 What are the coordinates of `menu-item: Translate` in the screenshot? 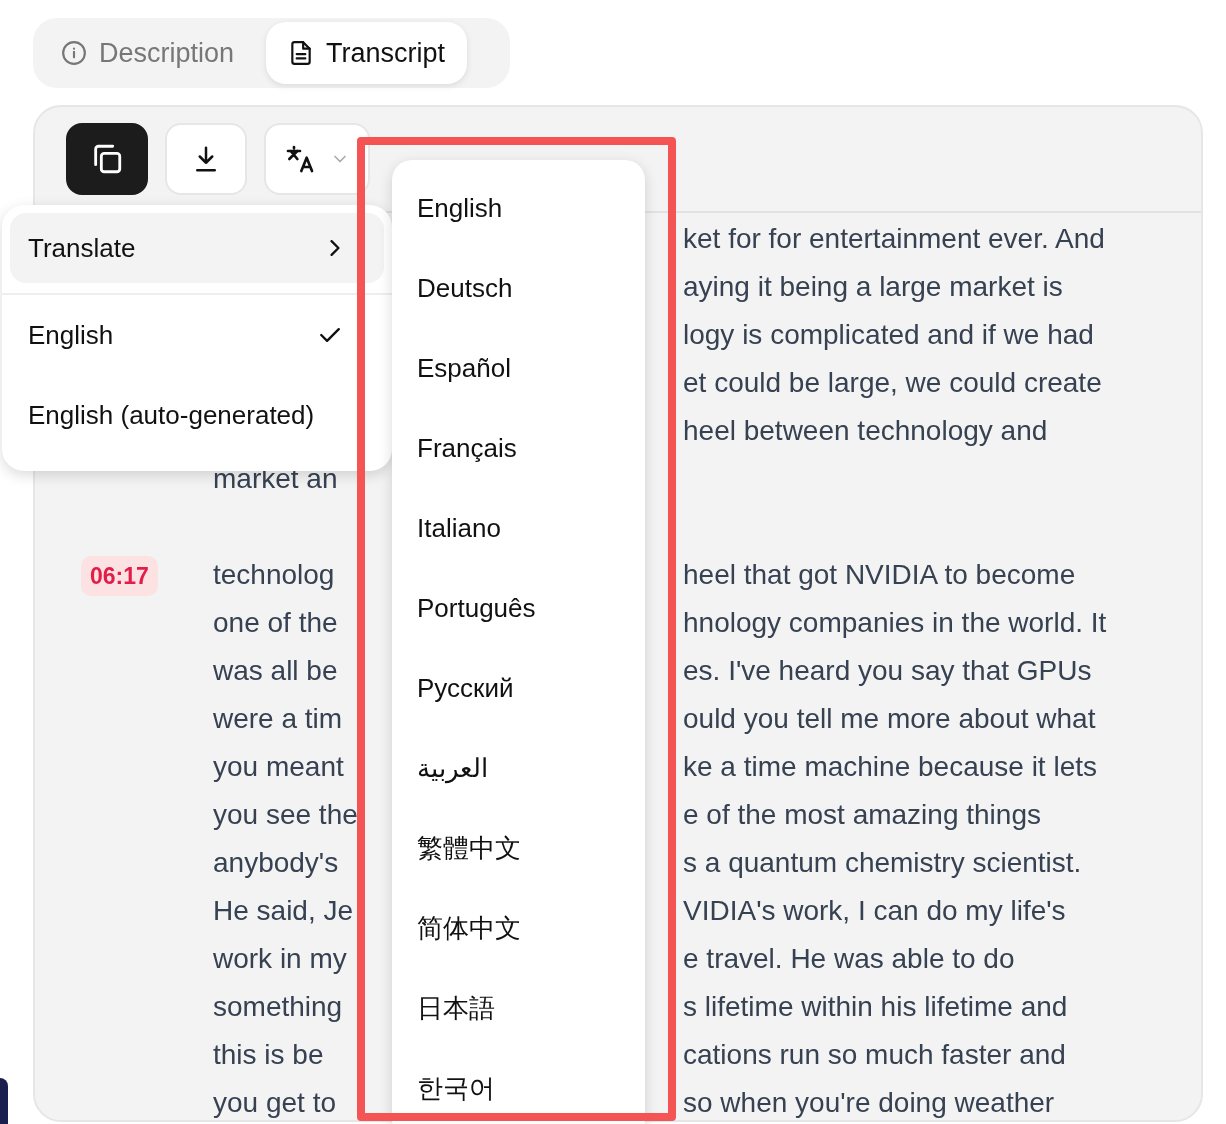 It's located at (197, 248).